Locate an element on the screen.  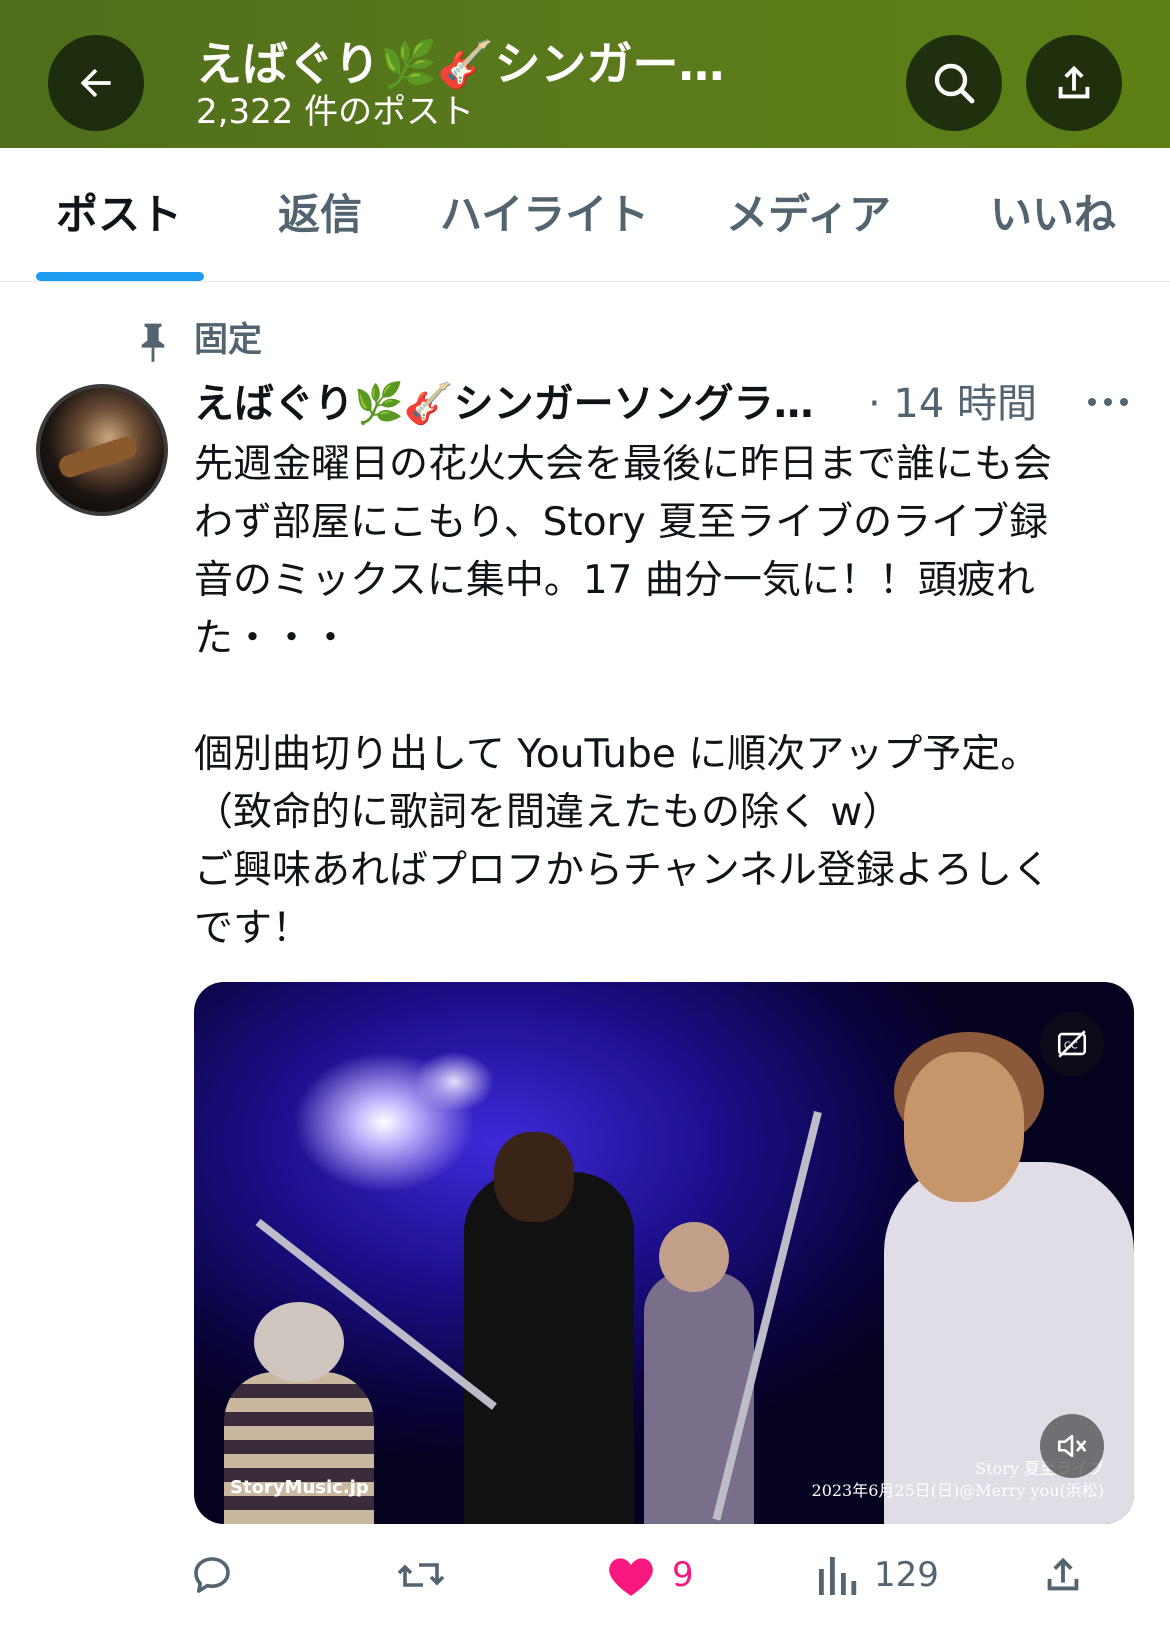
views-button: 129 is located at coordinates (877, 1575).